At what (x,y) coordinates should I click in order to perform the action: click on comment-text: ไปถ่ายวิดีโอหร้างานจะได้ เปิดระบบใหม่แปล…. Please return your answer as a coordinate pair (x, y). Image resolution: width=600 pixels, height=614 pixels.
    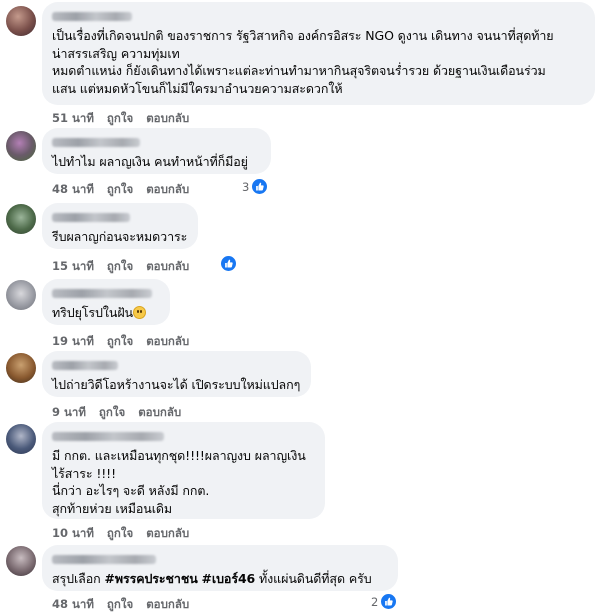
    Looking at the image, I should click on (176, 384).